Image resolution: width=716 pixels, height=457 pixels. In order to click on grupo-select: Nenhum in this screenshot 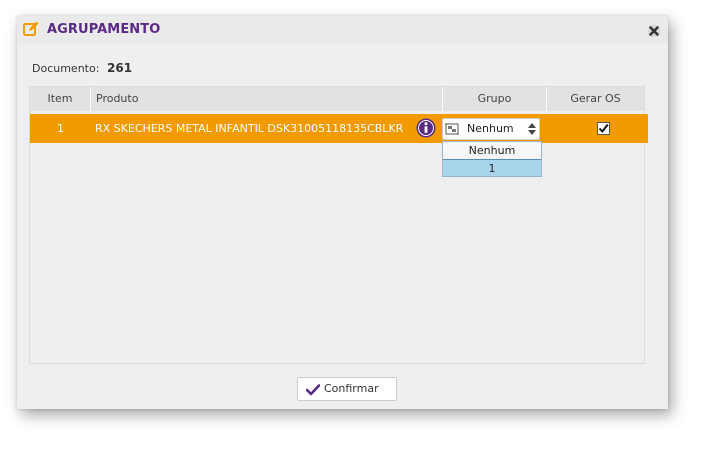, I will do `click(491, 129)`.